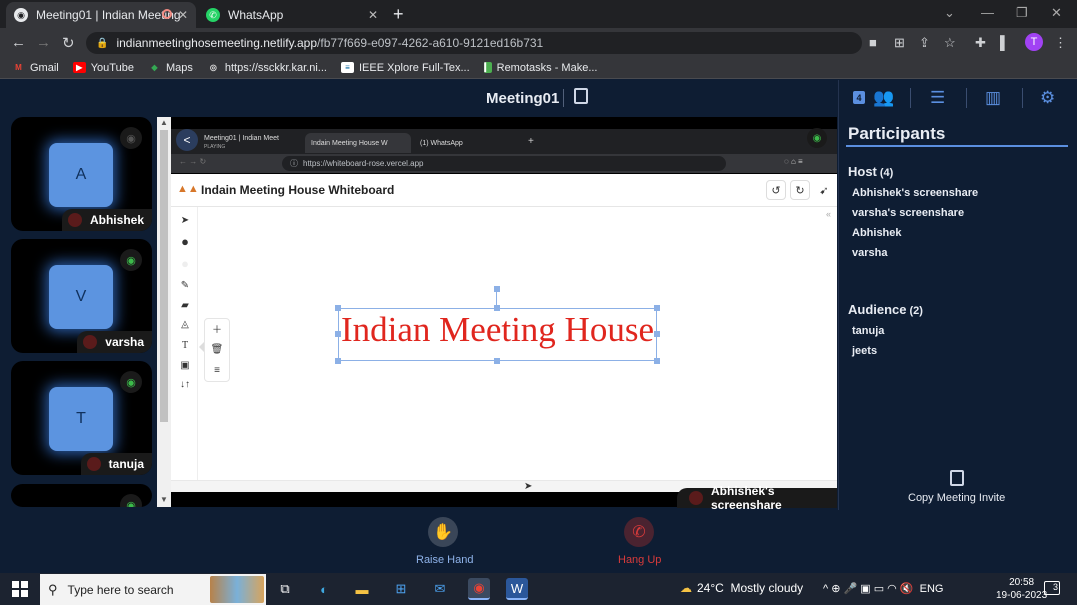 The height and width of the screenshot is (605, 1077). I want to click on participant-tile-partial: ◉, so click(81, 495).